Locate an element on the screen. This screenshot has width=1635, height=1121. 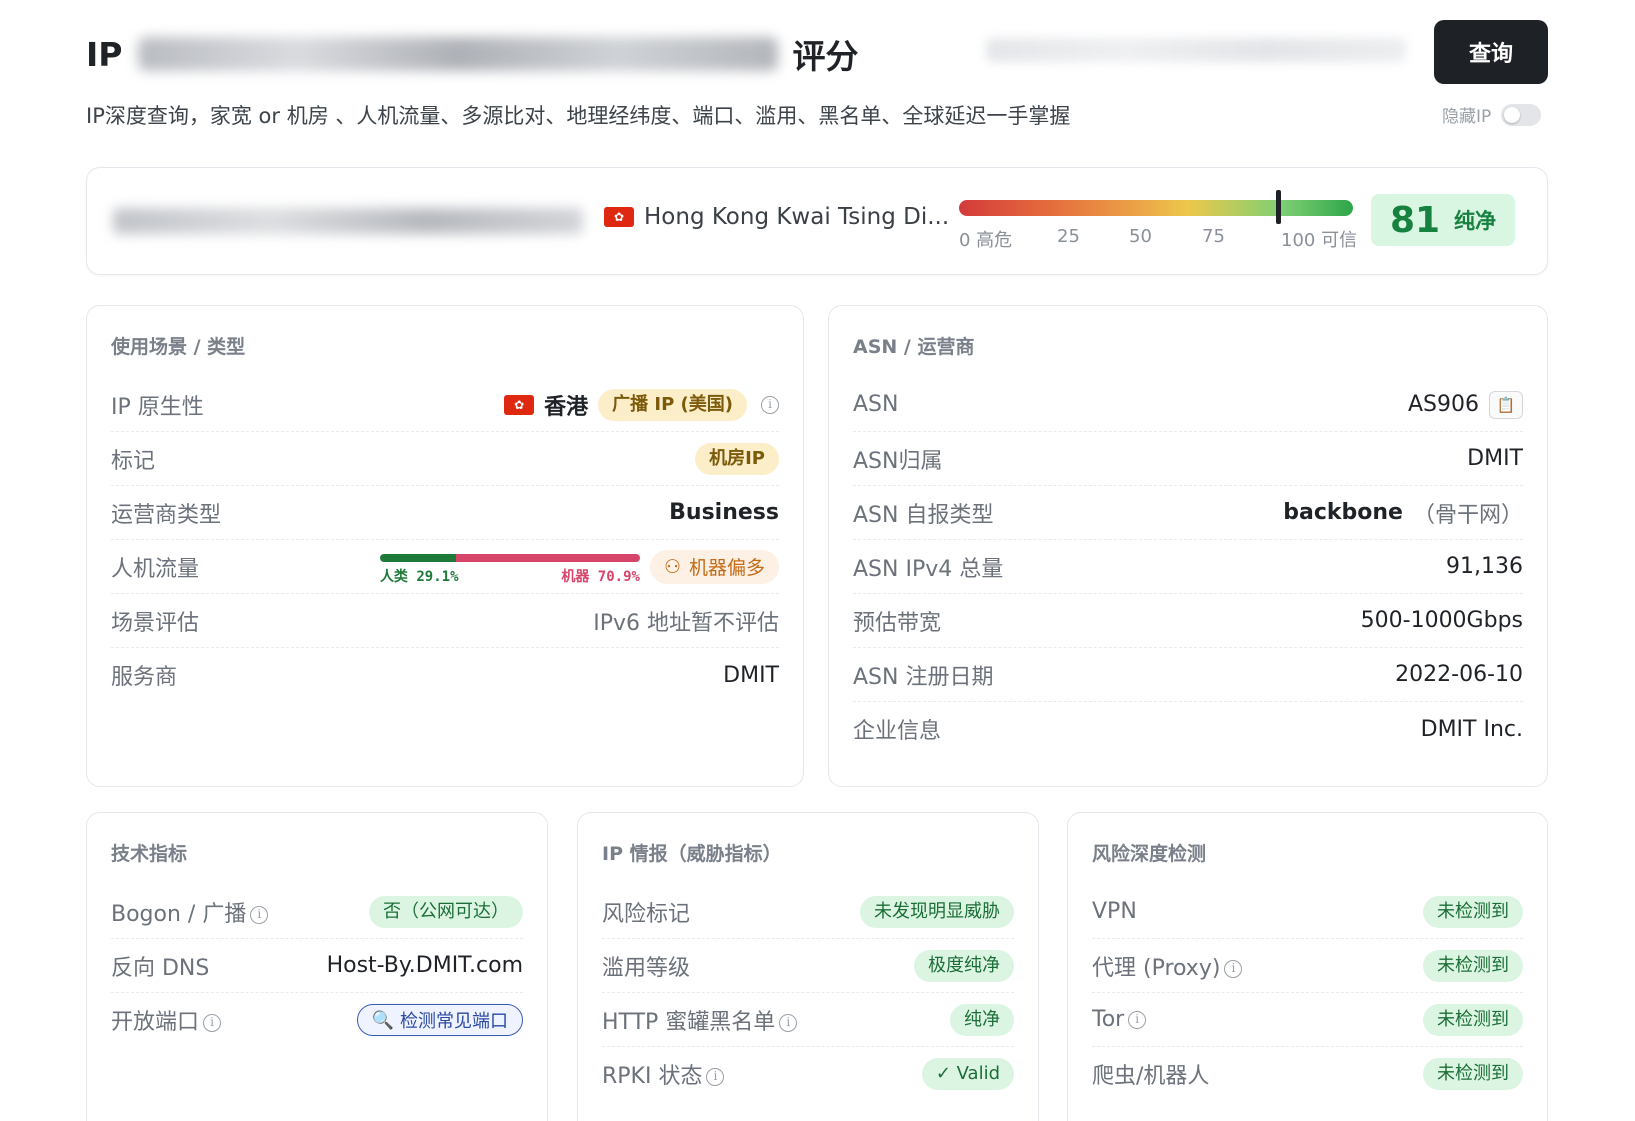
asn-ipv4-value: 91,136 is located at coordinates (1484, 566).